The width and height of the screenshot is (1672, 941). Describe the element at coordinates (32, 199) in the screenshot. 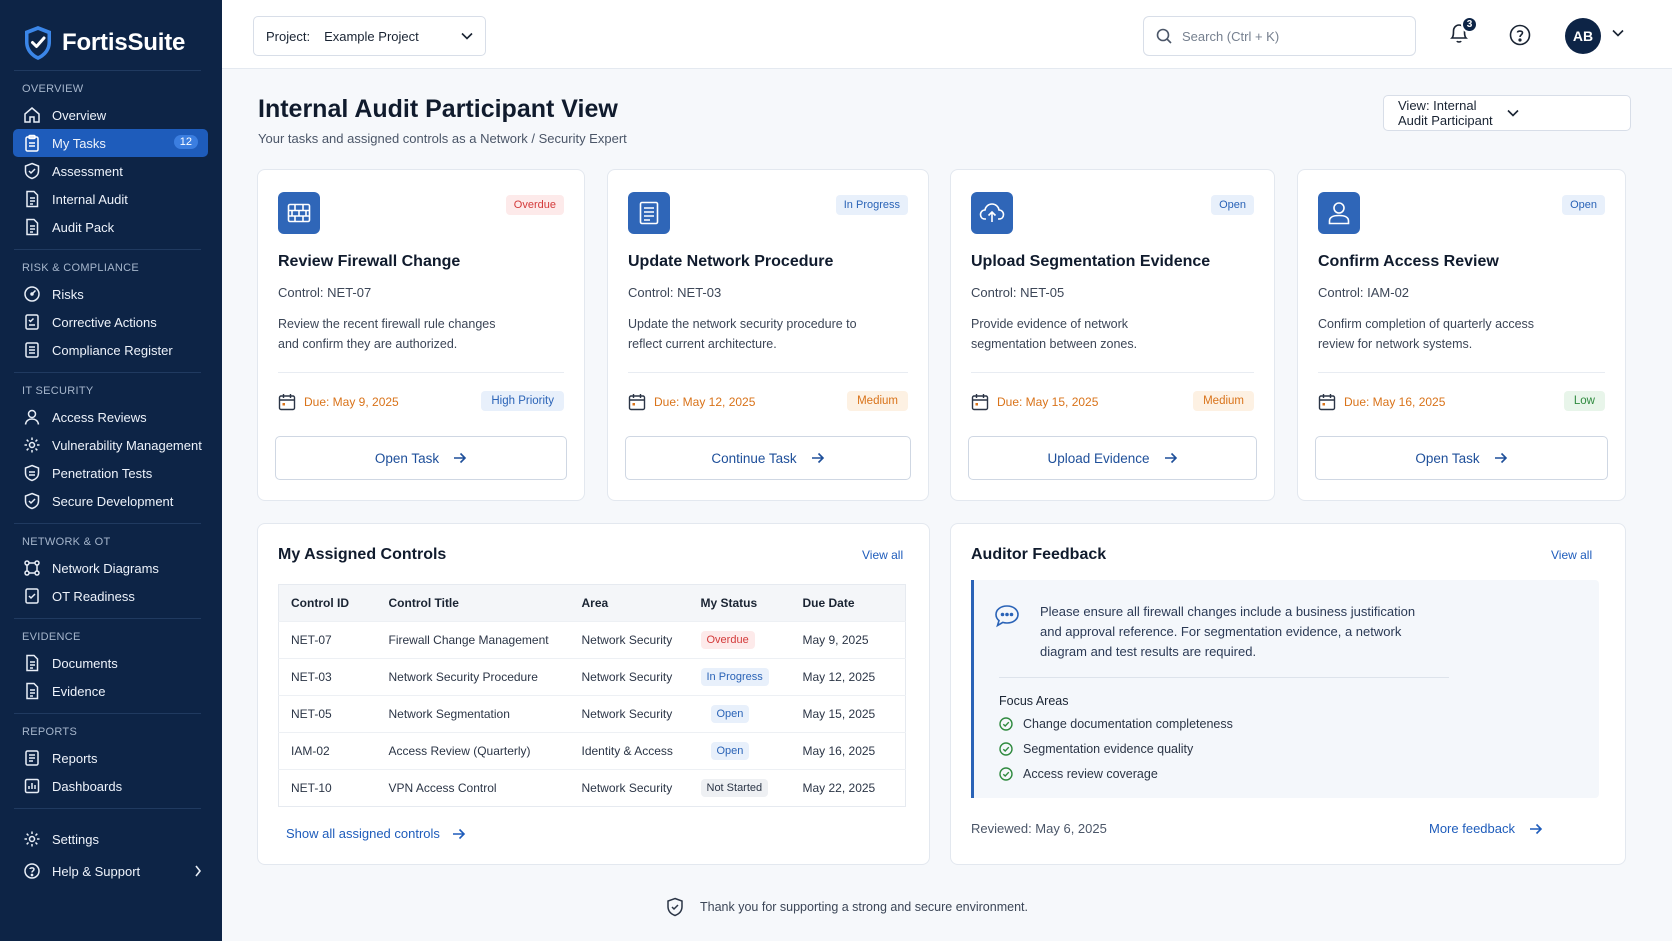

I see `document-icon` at that location.